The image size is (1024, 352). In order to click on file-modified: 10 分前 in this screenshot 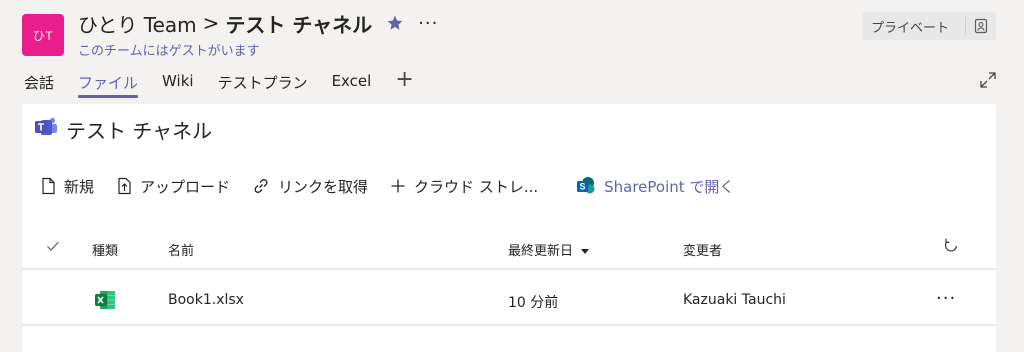, I will do `click(533, 303)`.